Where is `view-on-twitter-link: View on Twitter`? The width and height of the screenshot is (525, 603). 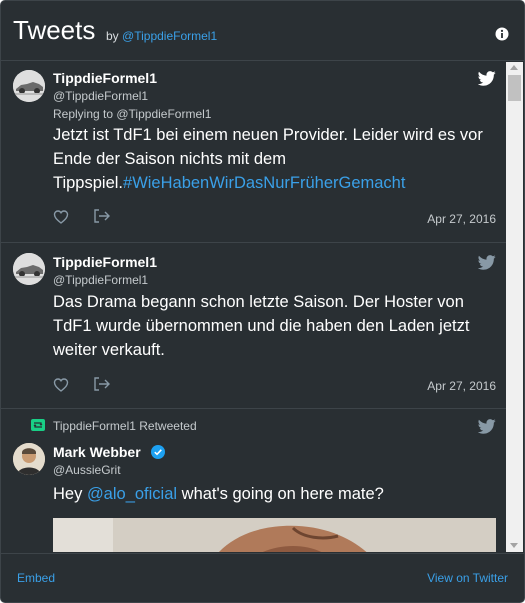
view-on-twitter-link: View on Twitter is located at coordinates (467, 578).